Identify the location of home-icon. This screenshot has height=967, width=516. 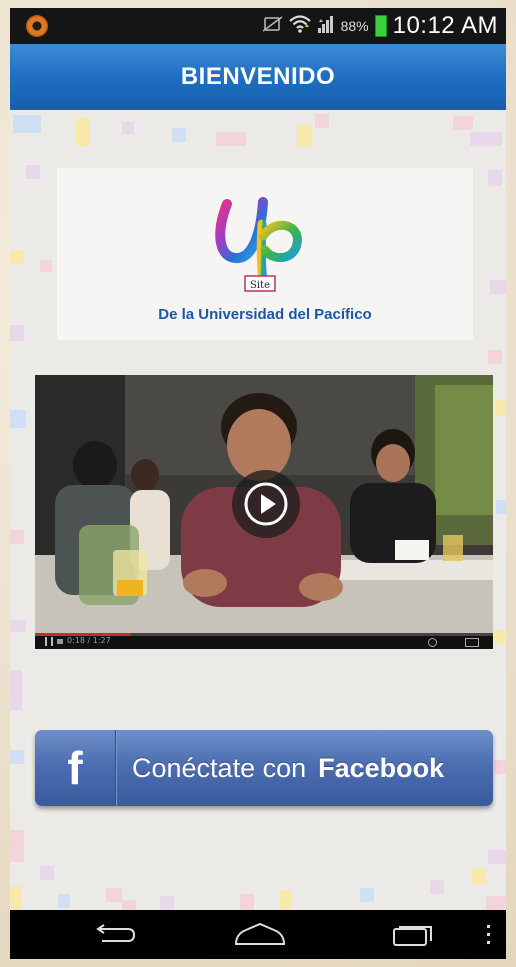
(260, 933).